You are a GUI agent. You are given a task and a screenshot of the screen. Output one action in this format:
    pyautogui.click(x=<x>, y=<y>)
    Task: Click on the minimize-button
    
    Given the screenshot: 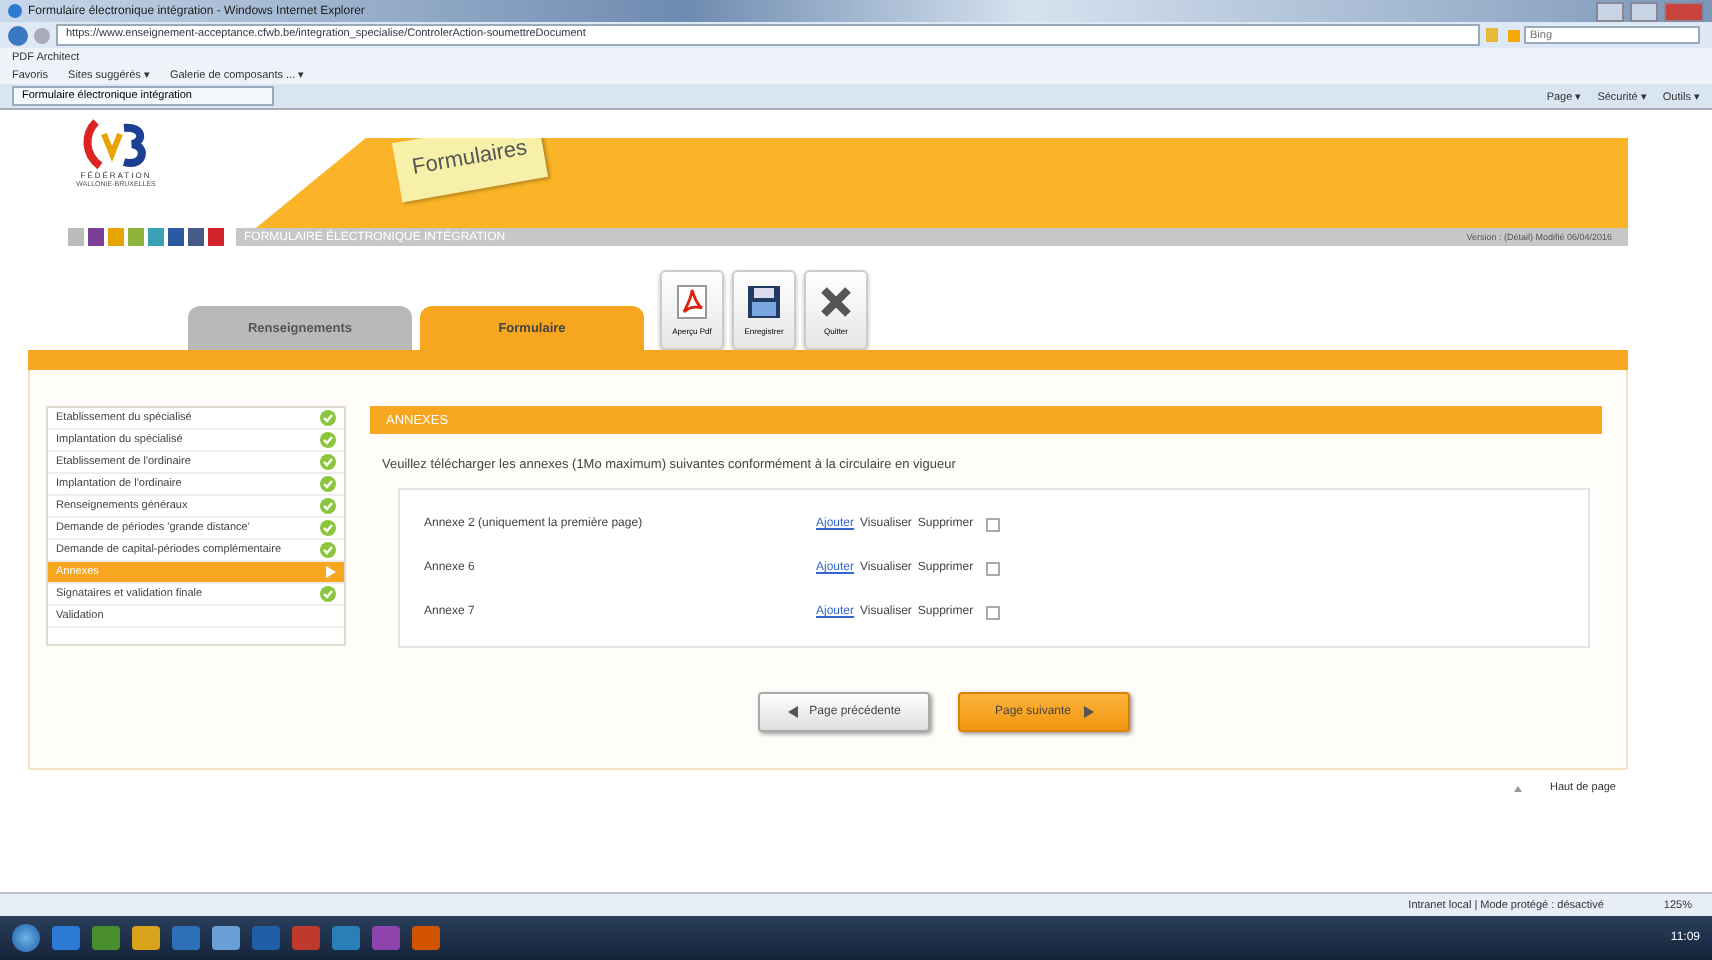 What is the action you would take?
    pyautogui.click(x=1610, y=11)
    